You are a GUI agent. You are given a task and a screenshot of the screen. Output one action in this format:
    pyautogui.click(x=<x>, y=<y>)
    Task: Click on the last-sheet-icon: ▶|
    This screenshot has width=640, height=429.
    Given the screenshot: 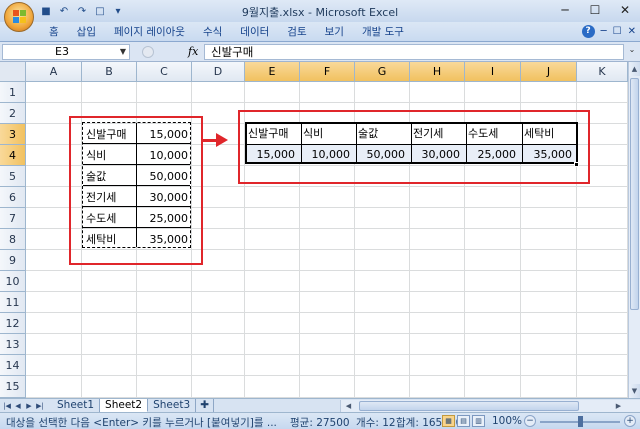 What is the action you would take?
    pyautogui.click(x=40, y=406)
    